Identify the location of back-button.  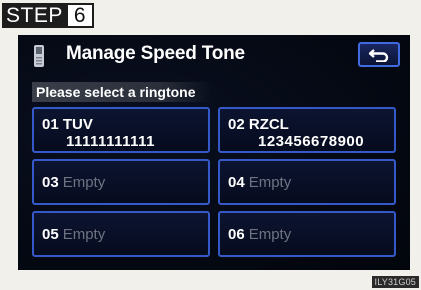
(379, 54).